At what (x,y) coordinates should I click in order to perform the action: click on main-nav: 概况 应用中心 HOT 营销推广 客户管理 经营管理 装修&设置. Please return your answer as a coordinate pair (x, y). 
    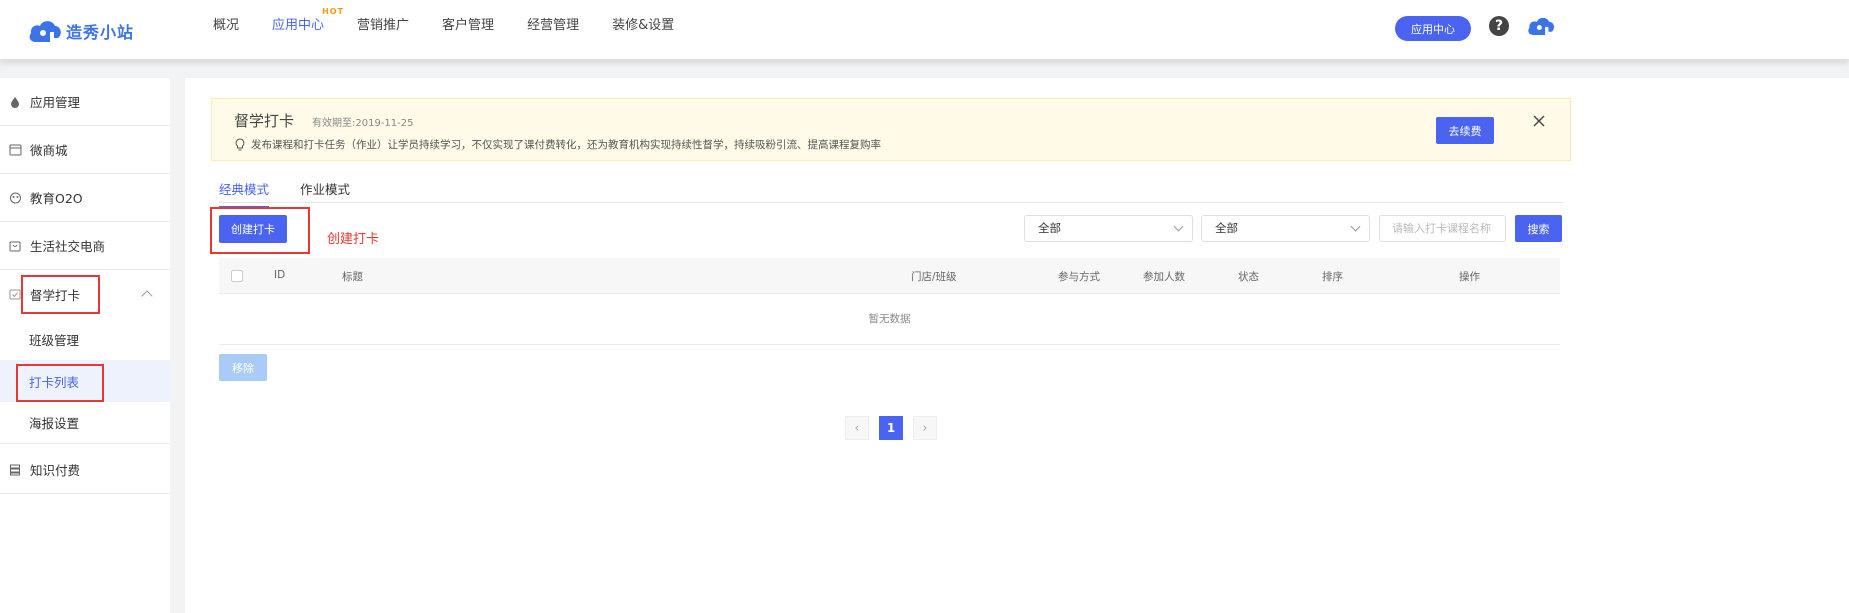
    Looking at the image, I should click on (460, 30).